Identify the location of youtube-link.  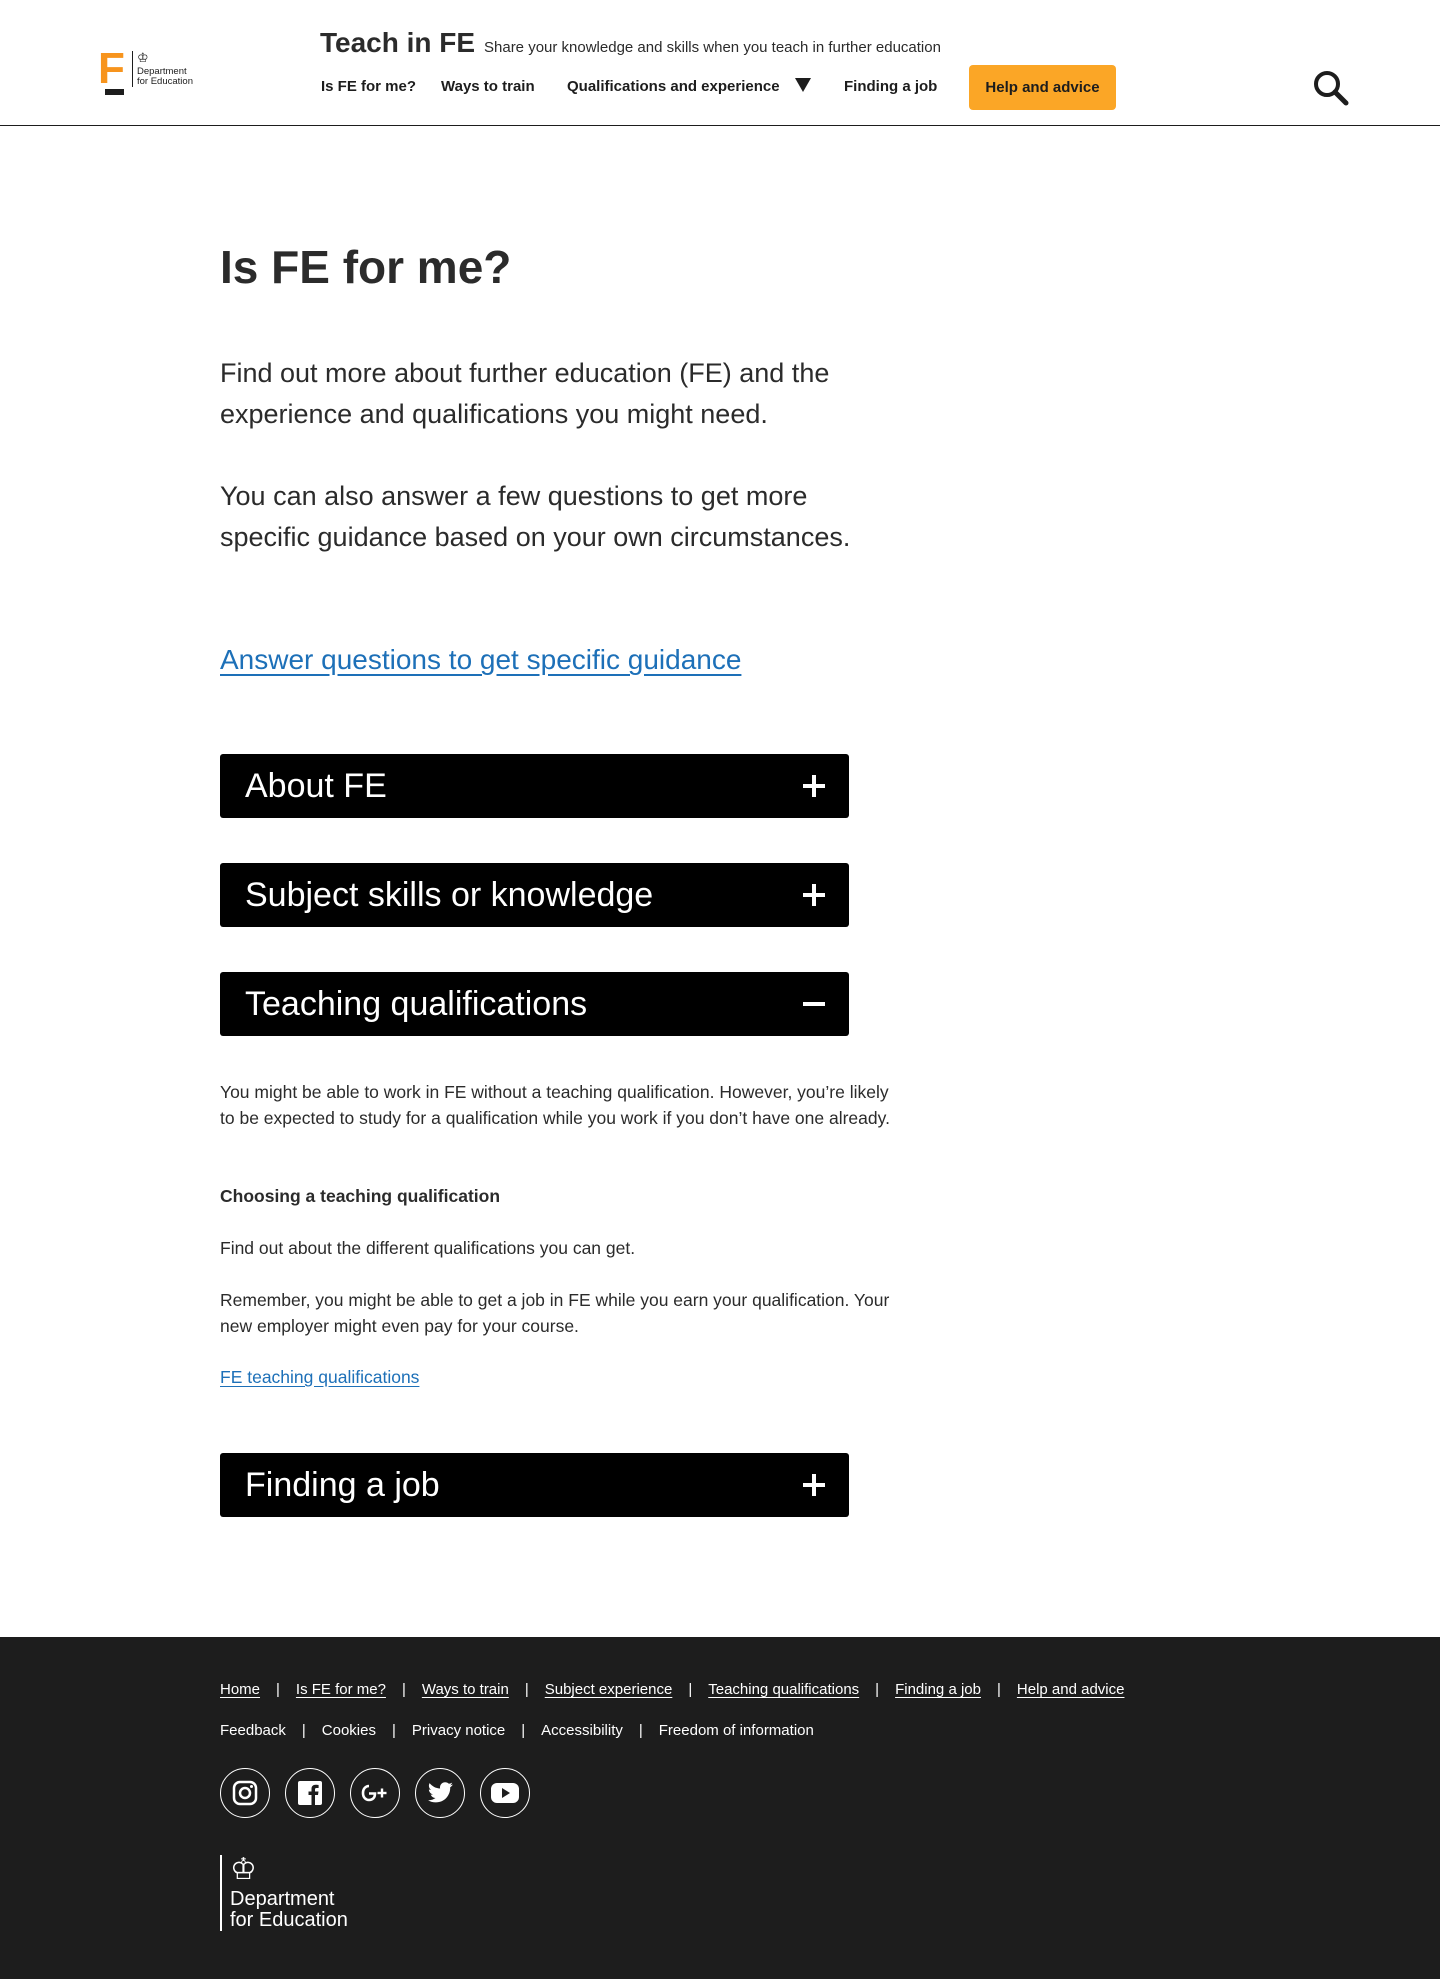
(505, 1793).